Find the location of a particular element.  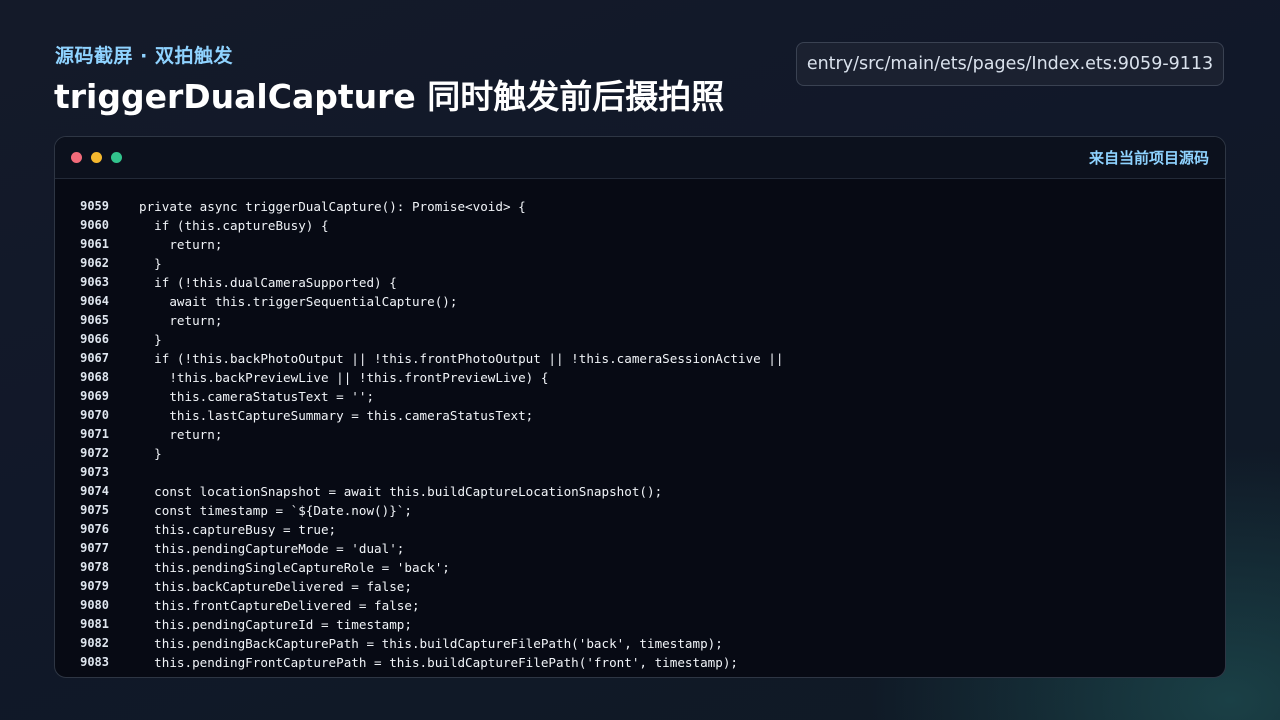

code-line: 9076 this.captureBusy = true; is located at coordinates (640, 529).